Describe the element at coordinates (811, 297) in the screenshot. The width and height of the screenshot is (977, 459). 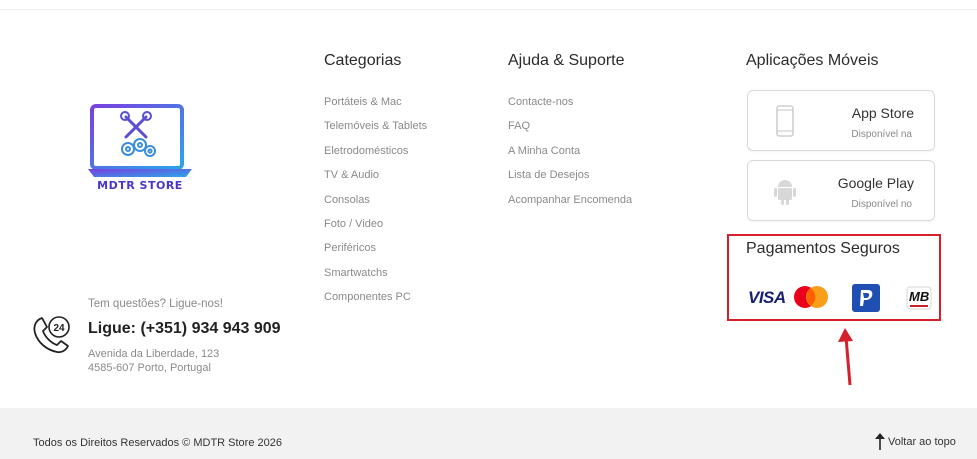
I see `mastercard-icon` at that location.